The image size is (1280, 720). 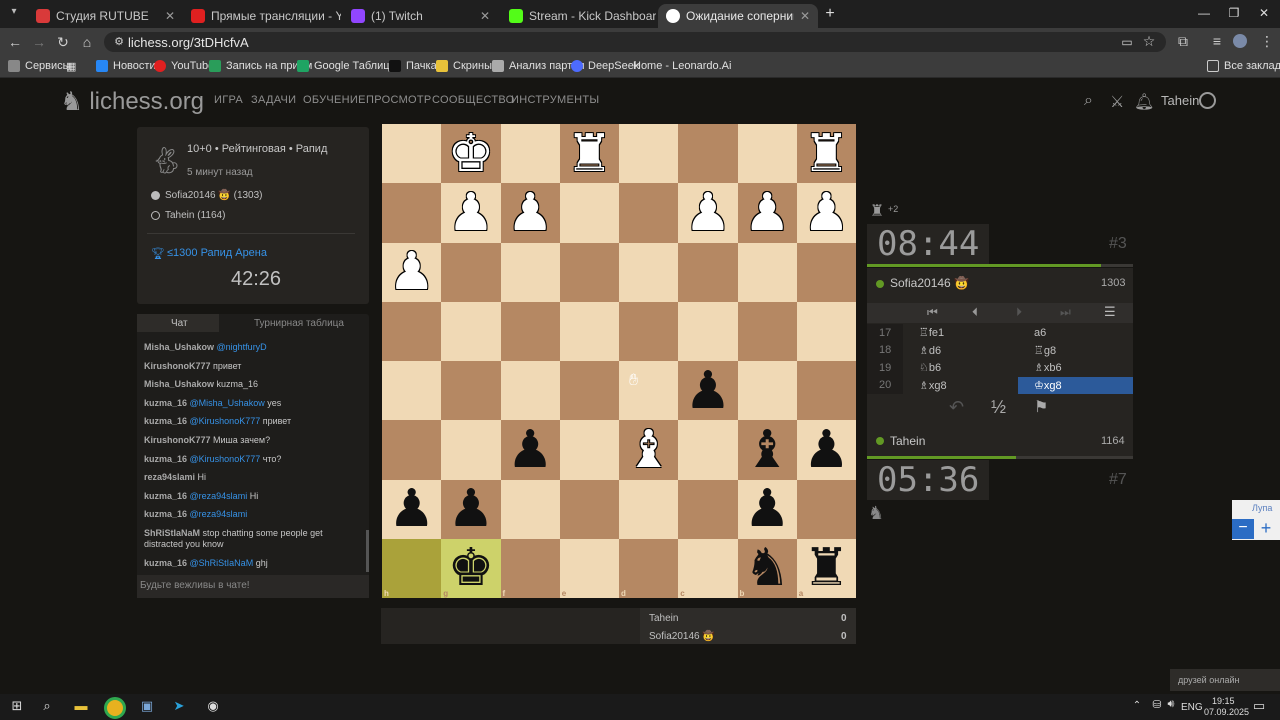 I want to click on zoom-in-icon: +, so click(x=1266, y=529).